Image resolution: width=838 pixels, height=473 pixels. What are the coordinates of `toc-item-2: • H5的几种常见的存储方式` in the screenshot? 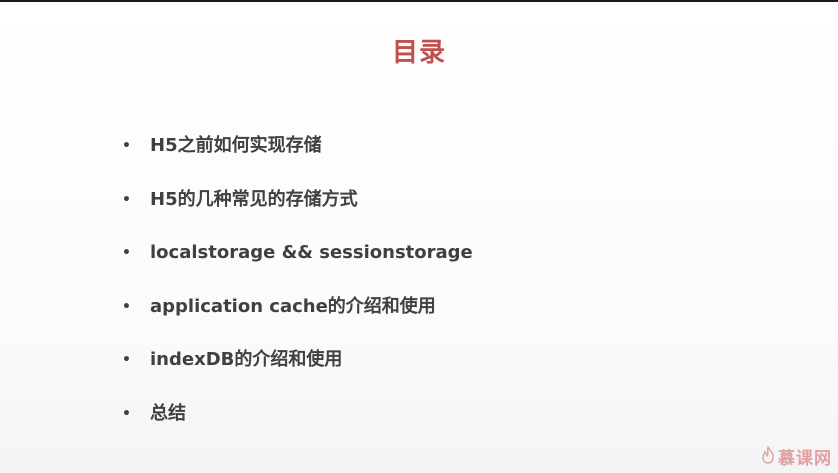 It's located at (297, 213).